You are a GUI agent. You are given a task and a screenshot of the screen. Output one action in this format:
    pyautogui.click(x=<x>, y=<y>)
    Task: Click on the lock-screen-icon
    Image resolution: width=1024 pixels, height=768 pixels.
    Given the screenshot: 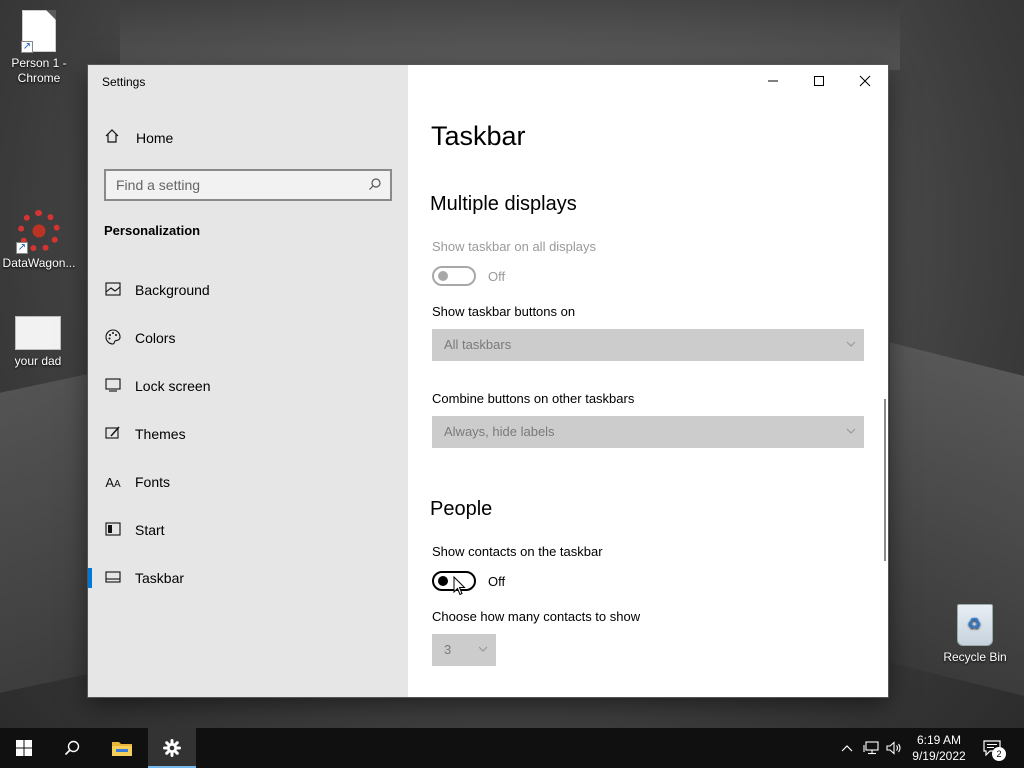 What is the action you would take?
    pyautogui.click(x=113, y=386)
    